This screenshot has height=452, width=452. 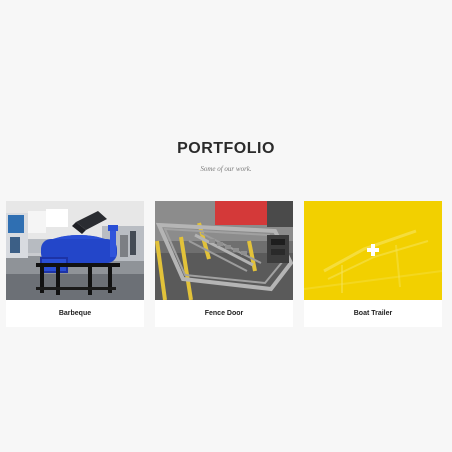 I want to click on barbeque-image, so click(x=75, y=250).